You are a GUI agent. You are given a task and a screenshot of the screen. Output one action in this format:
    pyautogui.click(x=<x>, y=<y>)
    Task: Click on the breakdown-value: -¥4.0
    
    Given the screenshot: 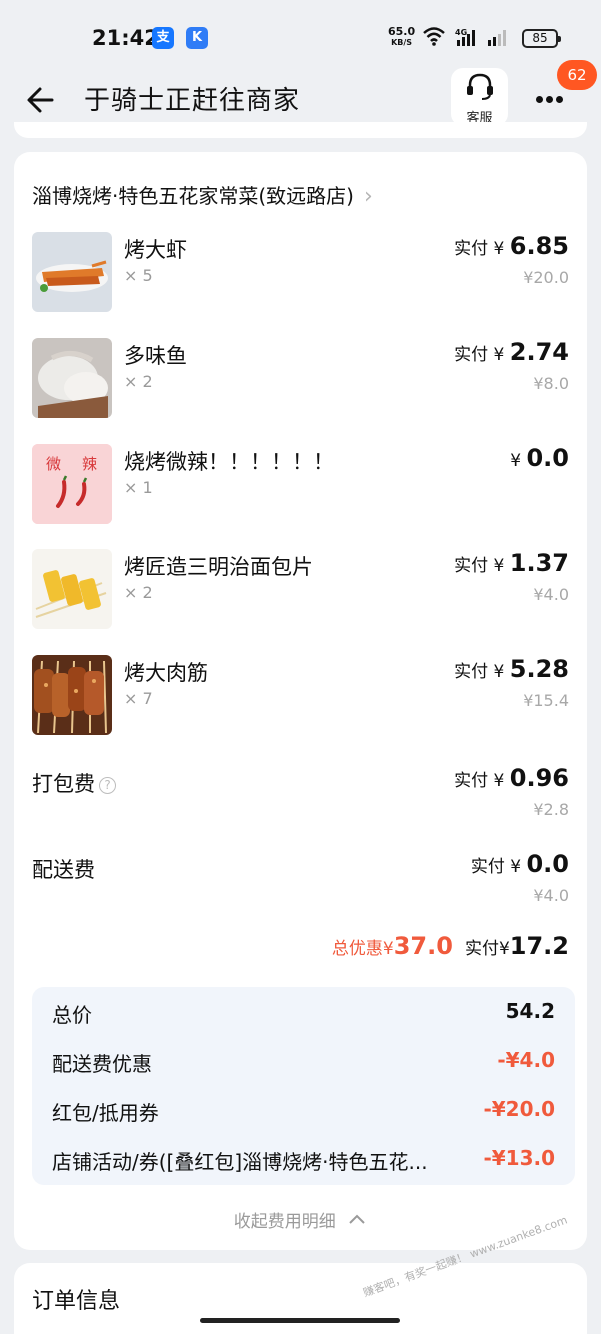 What is the action you would take?
    pyautogui.click(x=526, y=1060)
    